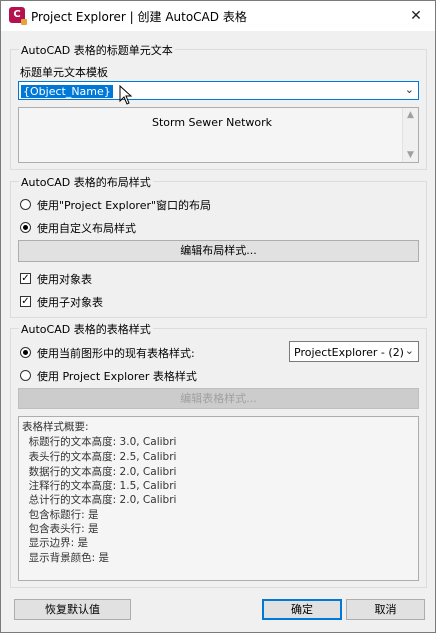 This screenshot has width=436, height=633. What do you see at coordinates (55, 543) in the screenshot?
I see `summary-line: 显示边界: 是` at bounding box center [55, 543].